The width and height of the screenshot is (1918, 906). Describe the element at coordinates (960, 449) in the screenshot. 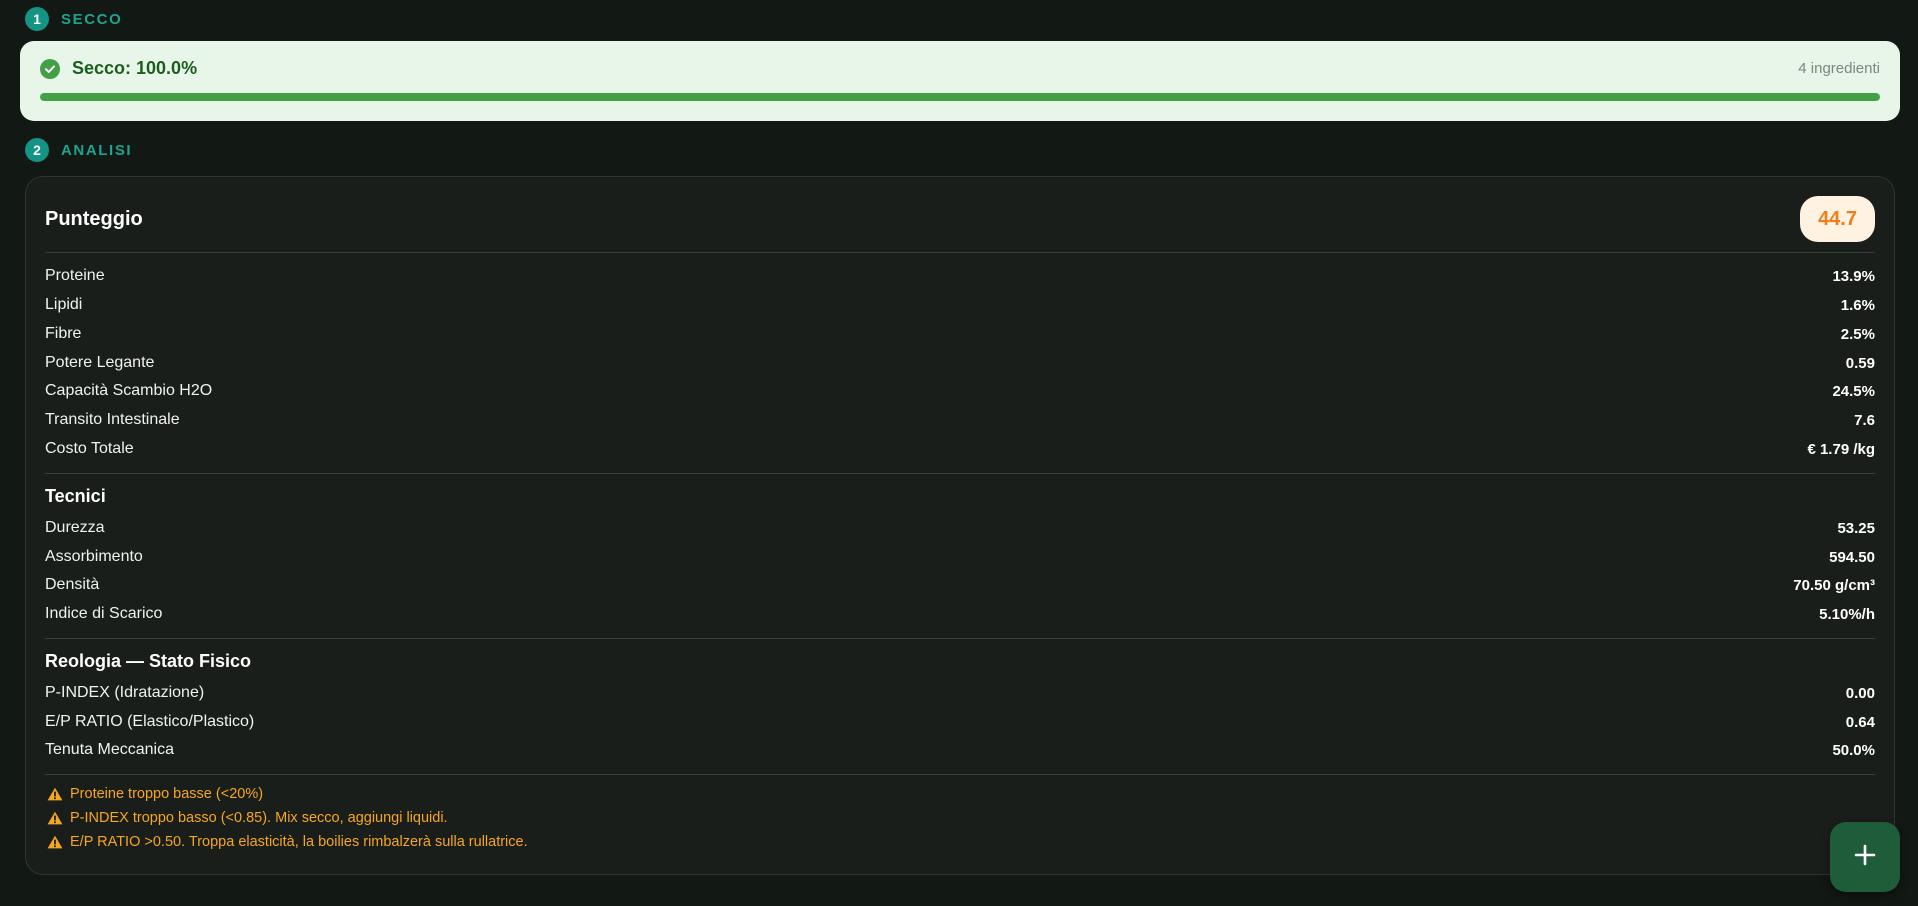

I see `metric-row-costo-totale: Costo Totale € 1.79 /kg` at that location.